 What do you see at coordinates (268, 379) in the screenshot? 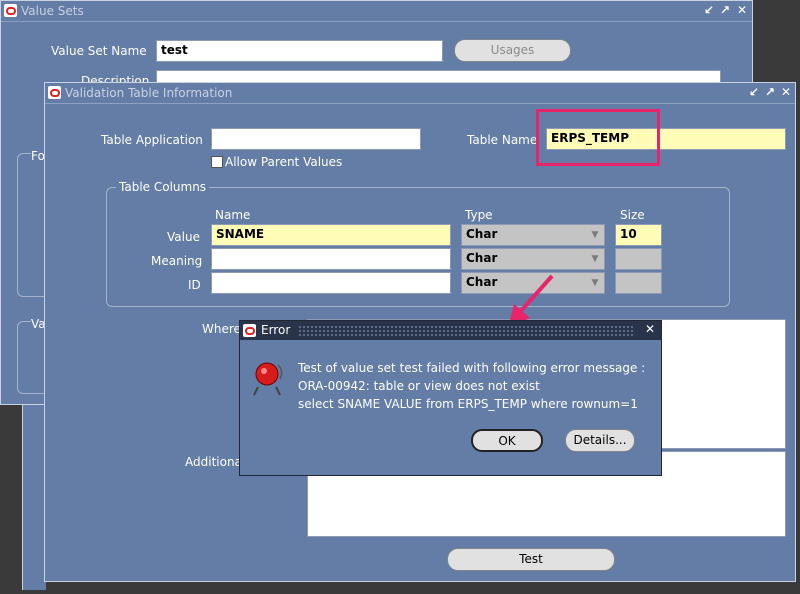
I see `alarm-bell-icon` at bounding box center [268, 379].